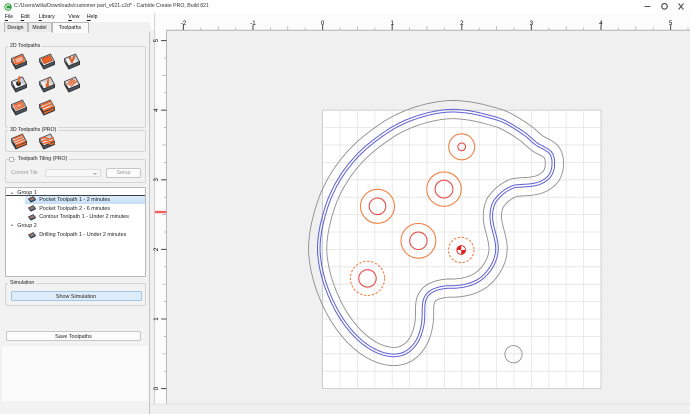 Image resolution: width=690 pixels, height=414 pixels. Describe the element at coordinates (253, 23) in the screenshot. I see `svg-text: -1` at that location.